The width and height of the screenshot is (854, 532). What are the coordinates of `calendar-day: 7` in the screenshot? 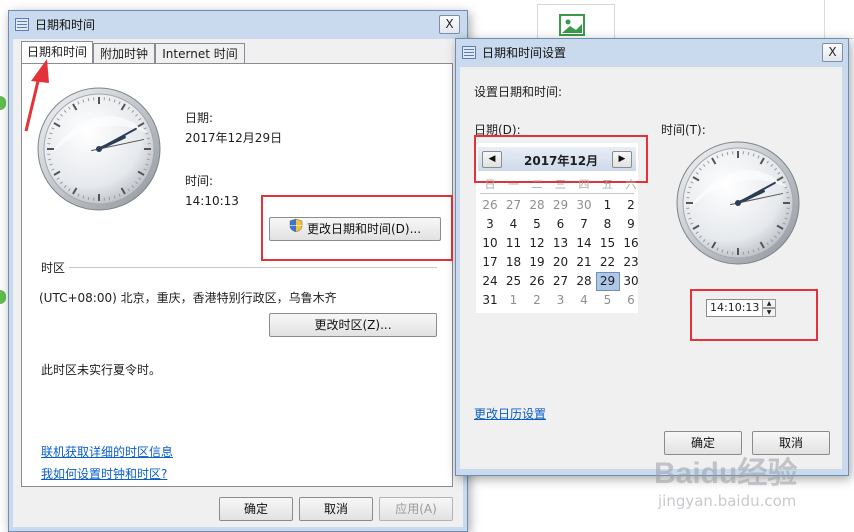 It's located at (584, 224).